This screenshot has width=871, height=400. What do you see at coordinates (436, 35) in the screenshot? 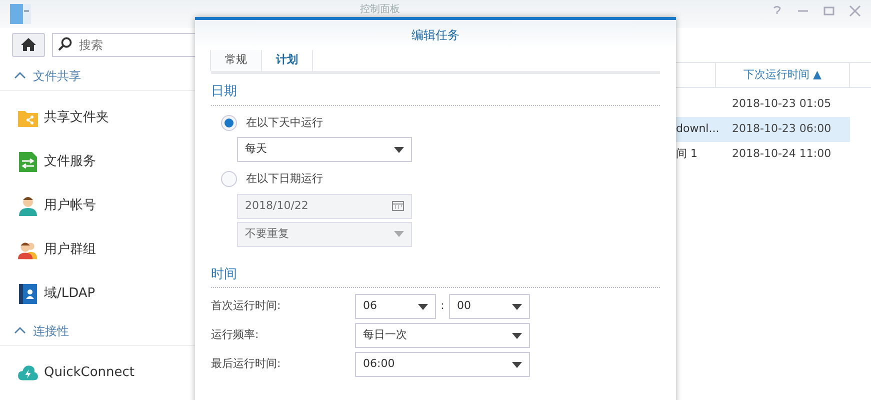
I see `dialog-title: 编辑任务` at bounding box center [436, 35].